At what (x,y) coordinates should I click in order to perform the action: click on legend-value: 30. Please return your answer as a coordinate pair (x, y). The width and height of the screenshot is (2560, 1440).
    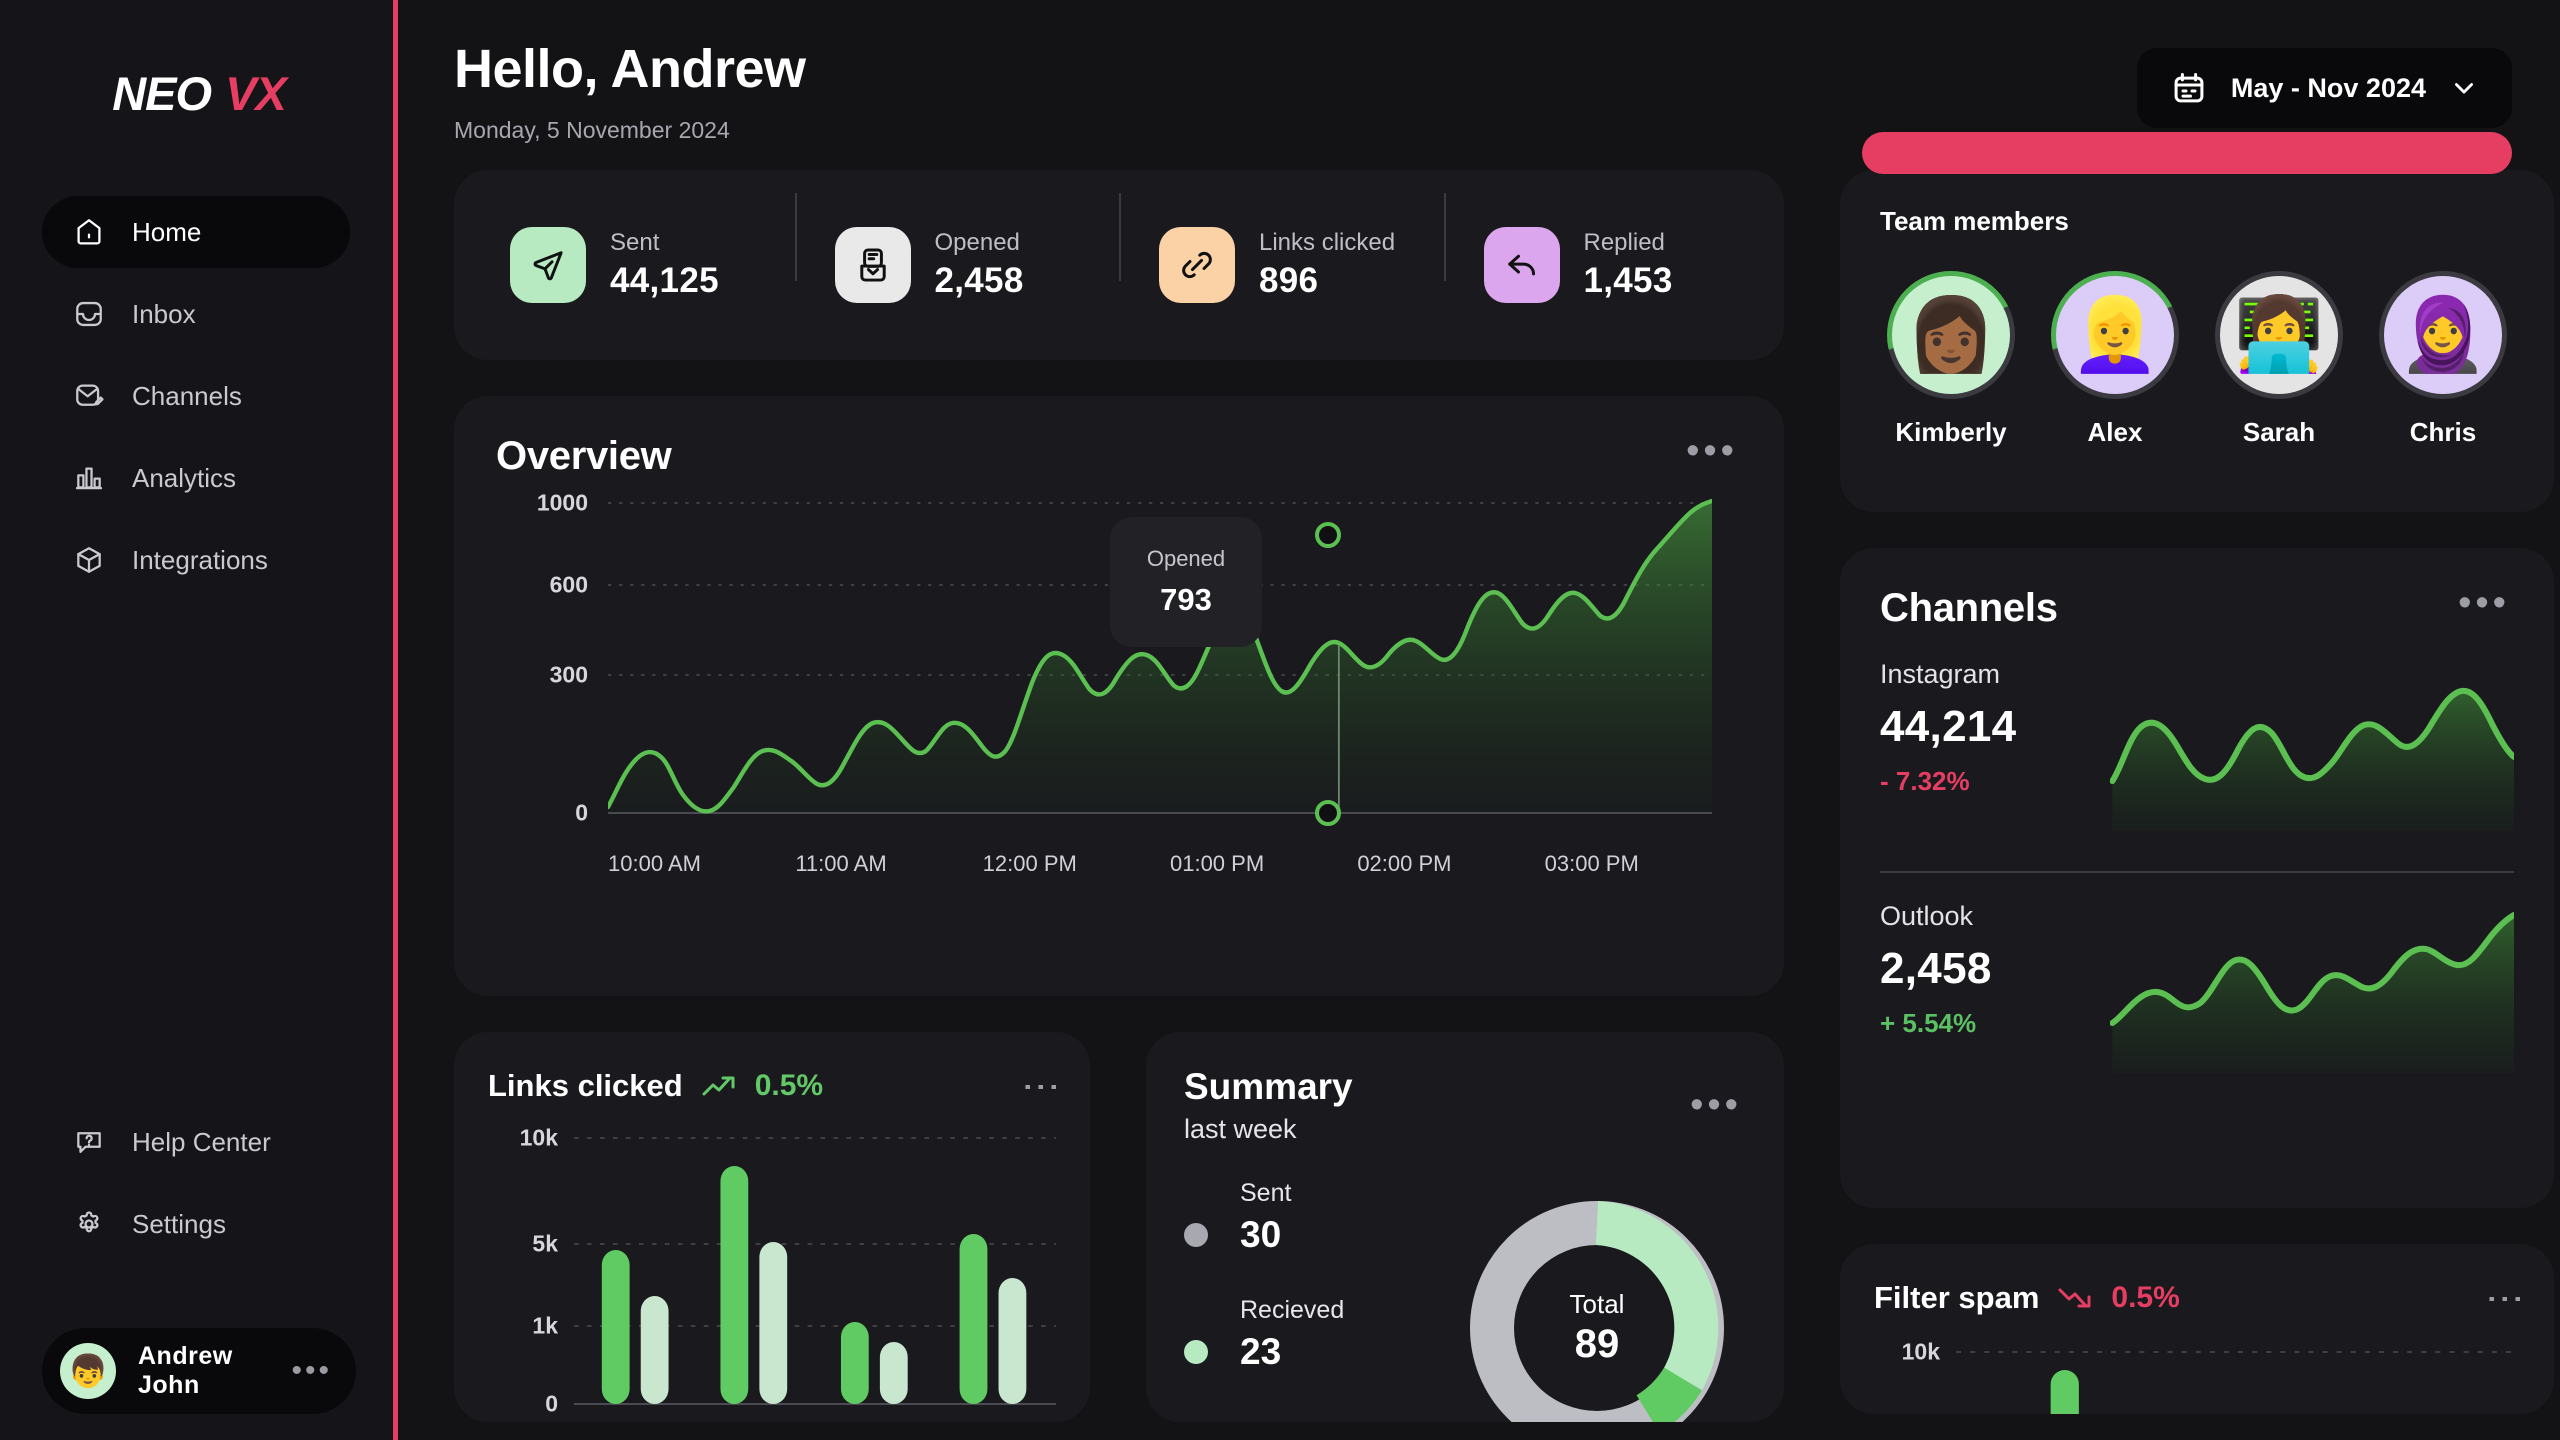
    Looking at the image, I should click on (1261, 1234).